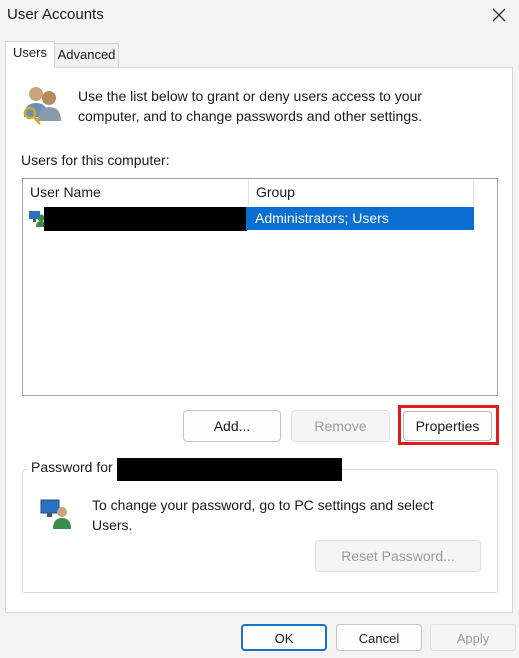 This screenshot has height=658, width=519. Describe the element at coordinates (284, 637) in the screenshot. I see `ok-button: OK` at that location.